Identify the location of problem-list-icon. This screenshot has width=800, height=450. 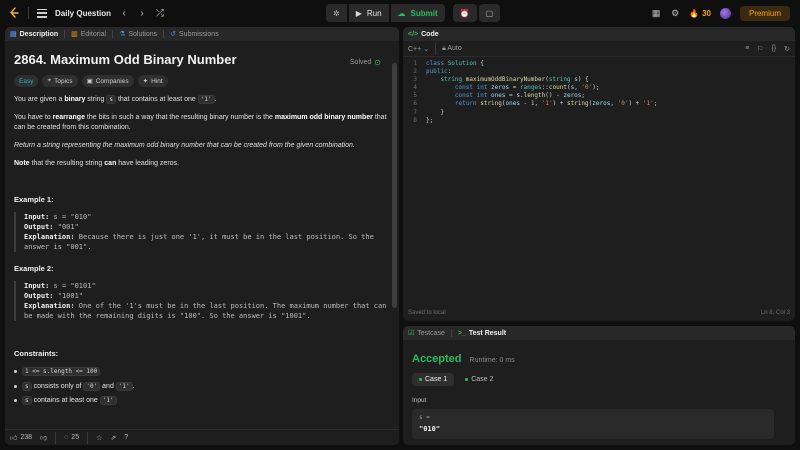
(42, 13).